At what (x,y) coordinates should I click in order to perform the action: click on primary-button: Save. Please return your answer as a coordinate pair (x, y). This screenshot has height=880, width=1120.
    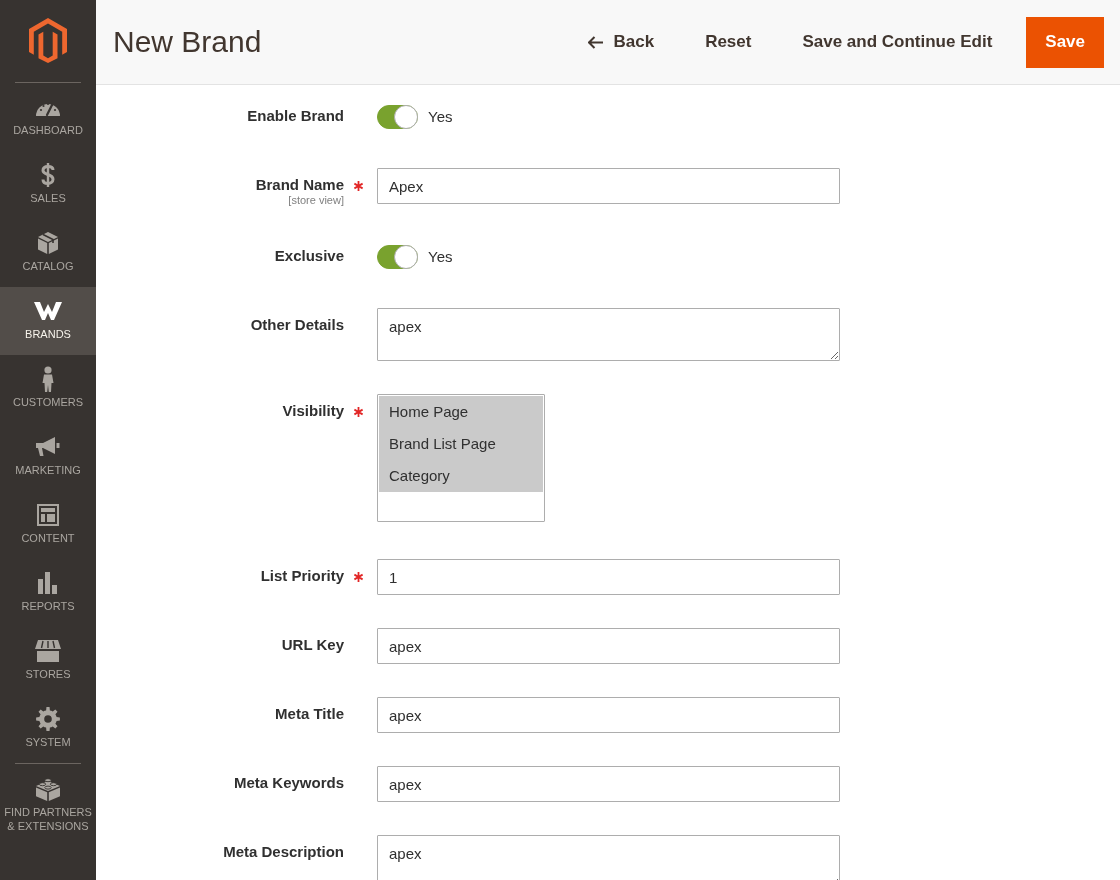
    Looking at the image, I should click on (1065, 42).